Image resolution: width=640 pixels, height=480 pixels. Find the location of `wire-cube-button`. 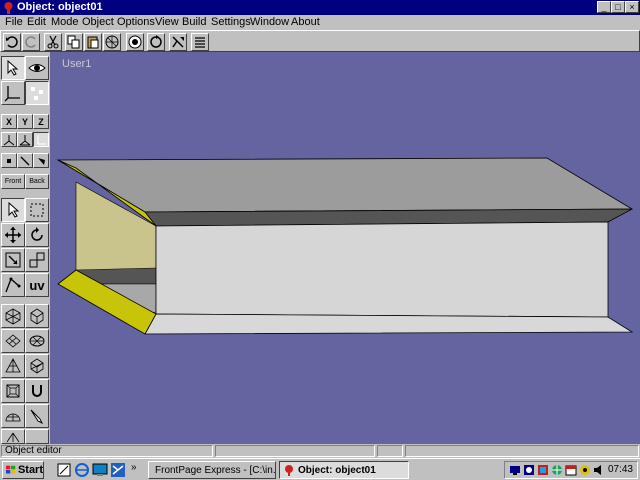

wire-cube-button is located at coordinates (37, 316).